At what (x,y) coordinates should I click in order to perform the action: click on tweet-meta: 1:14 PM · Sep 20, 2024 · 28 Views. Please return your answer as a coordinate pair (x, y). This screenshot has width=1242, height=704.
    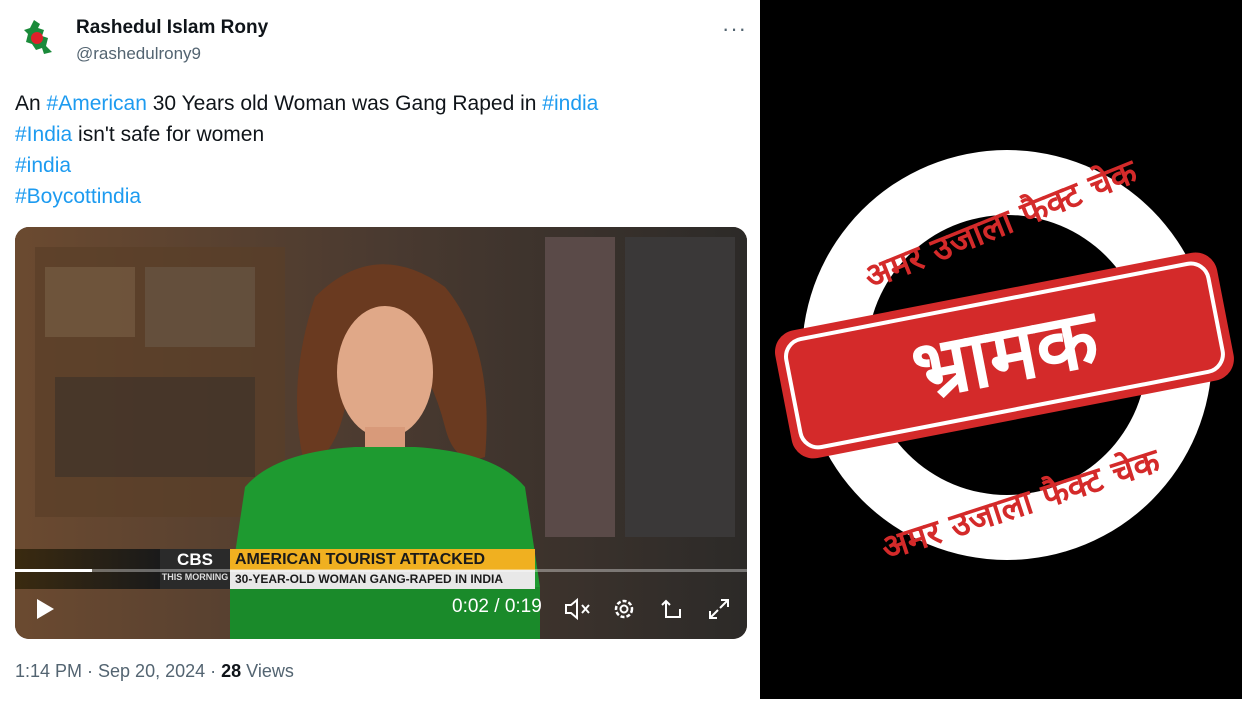
    Looking at the image, I should click on (154, 671).